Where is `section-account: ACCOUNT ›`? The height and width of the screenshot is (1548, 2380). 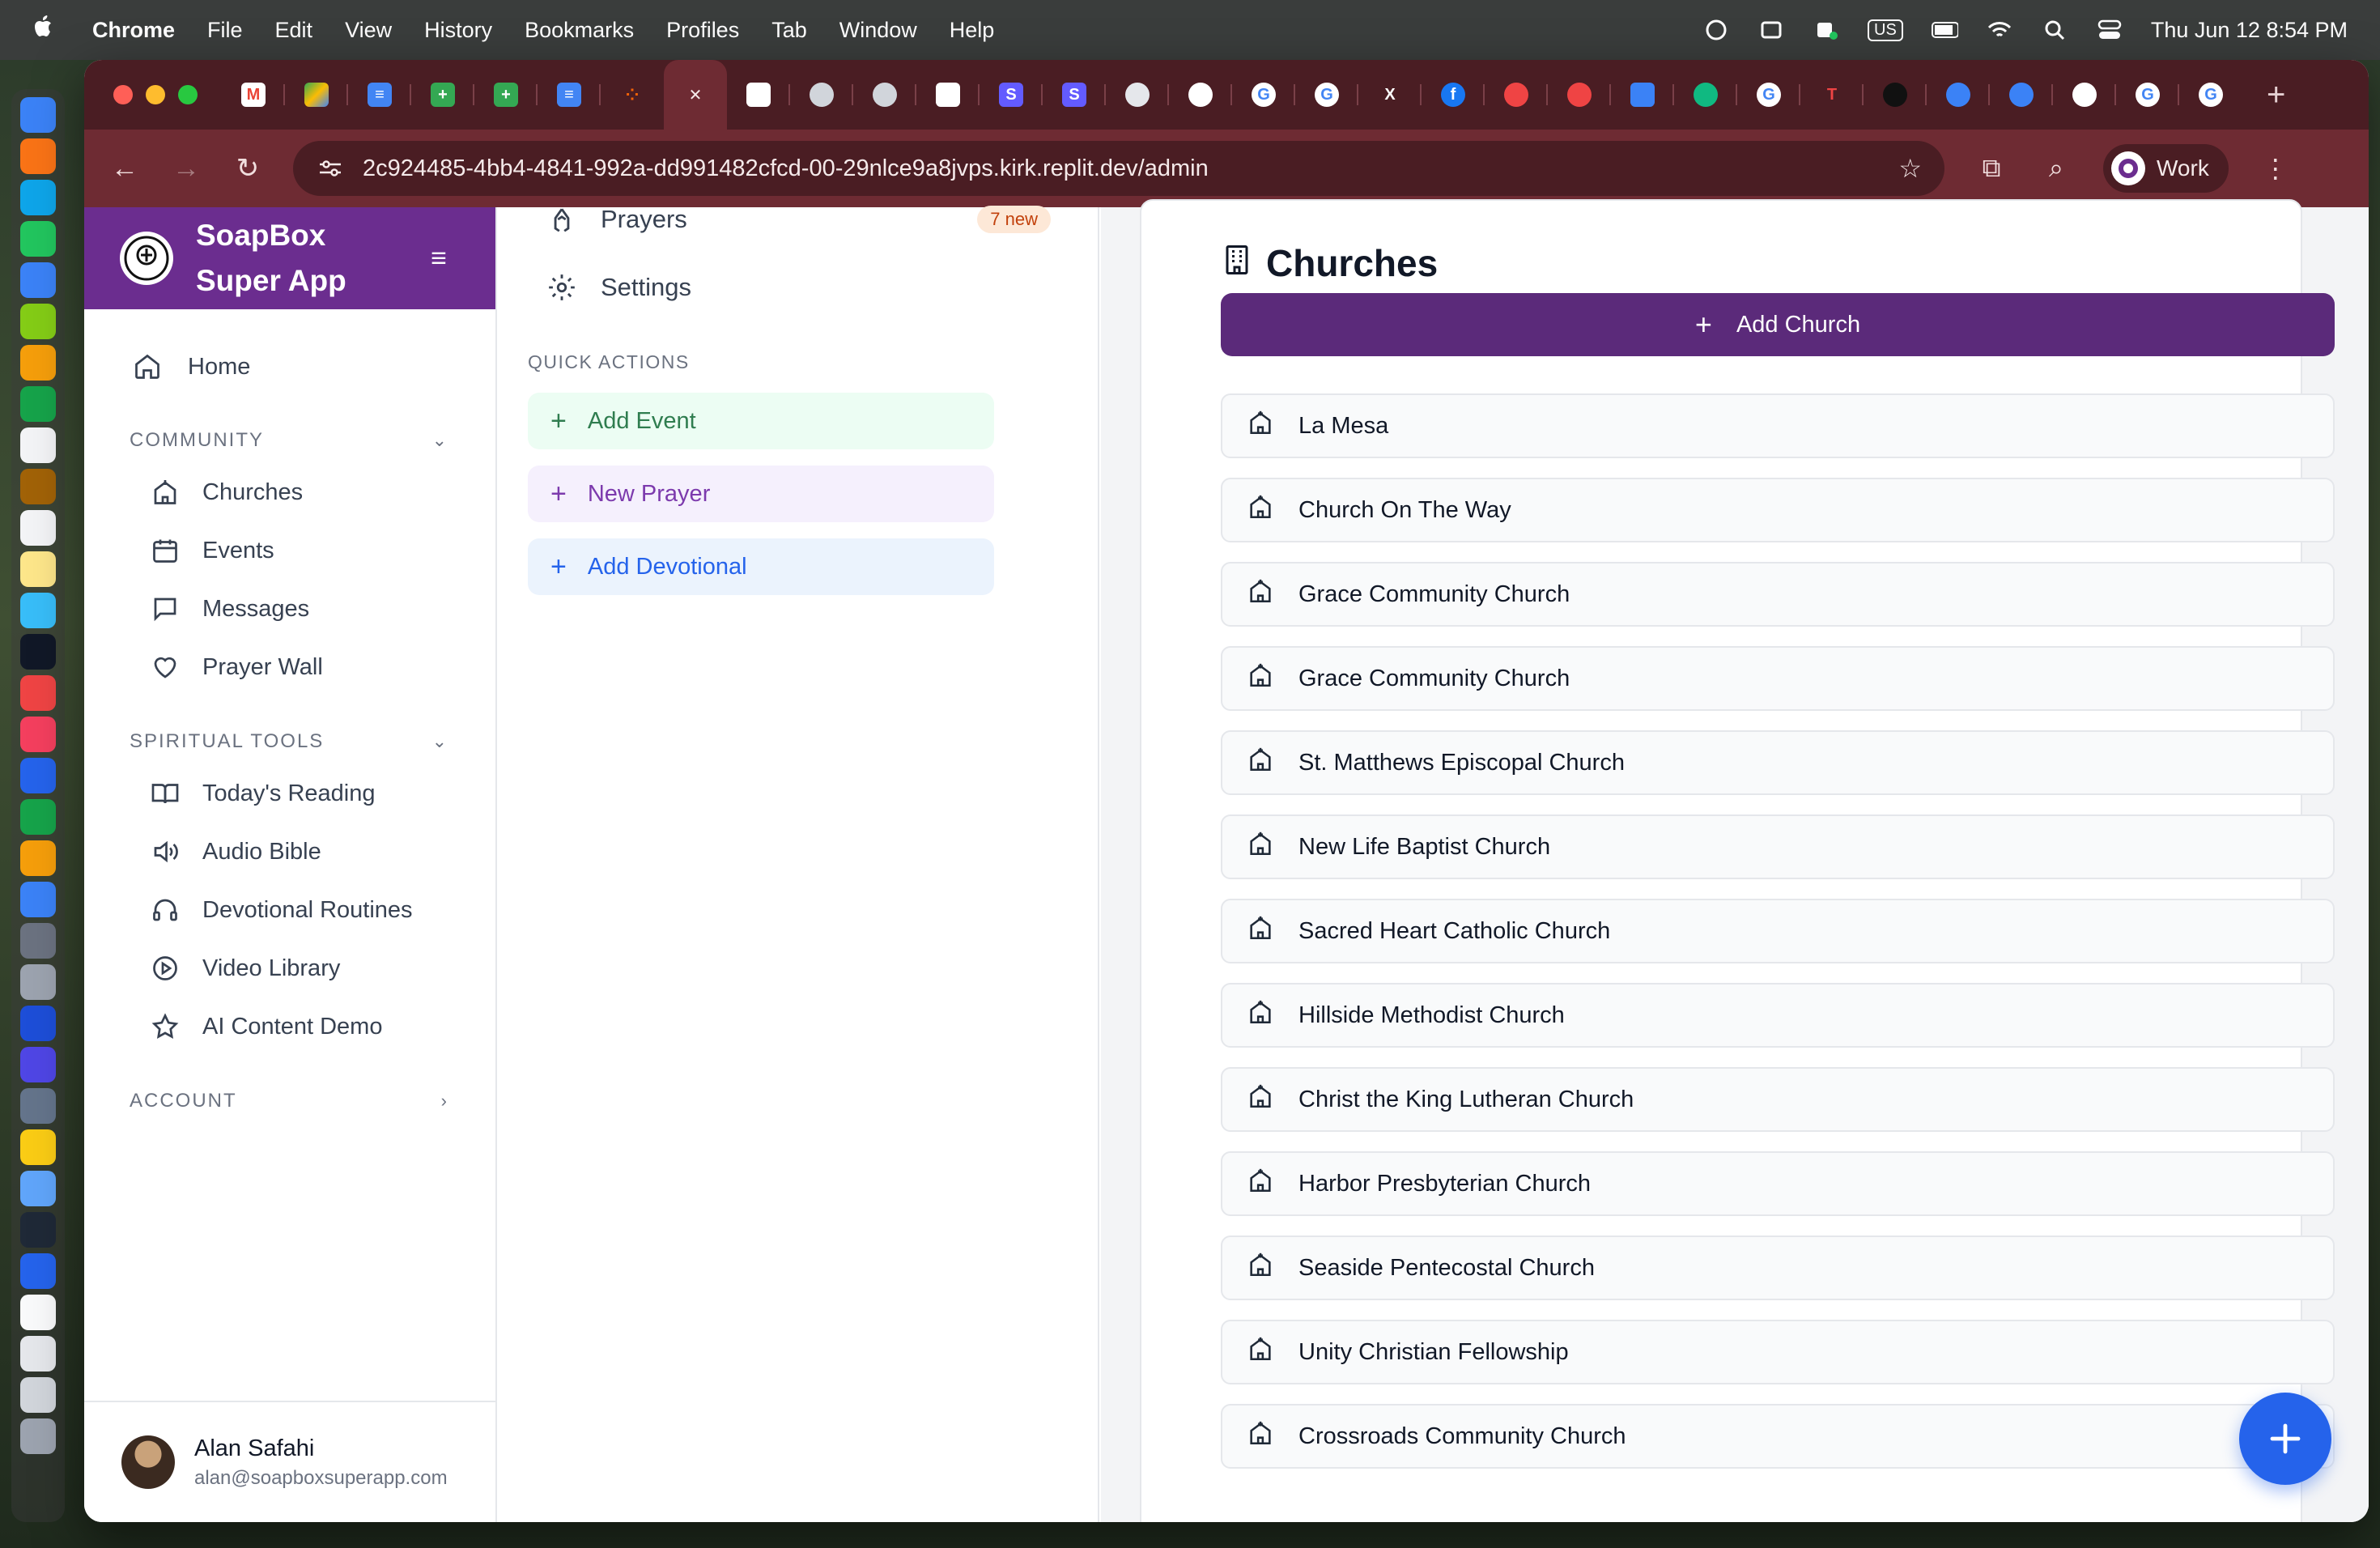 section-account: ACCOUNT › is located at coordinates (289, 1101).